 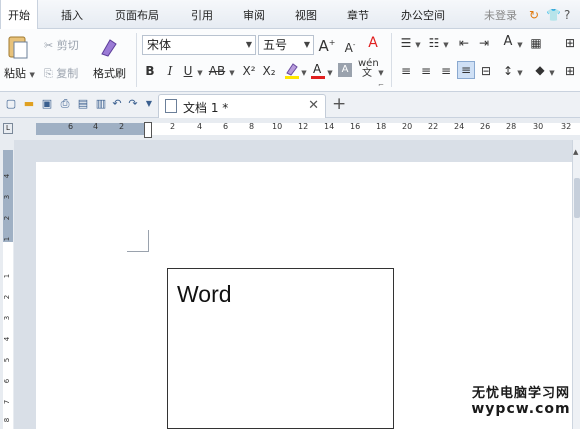 What do you see at coordinates (368, 69) in the screenshot?
I see `phonetic-guide-icon: wén 文` at bounding box center [368, 69].